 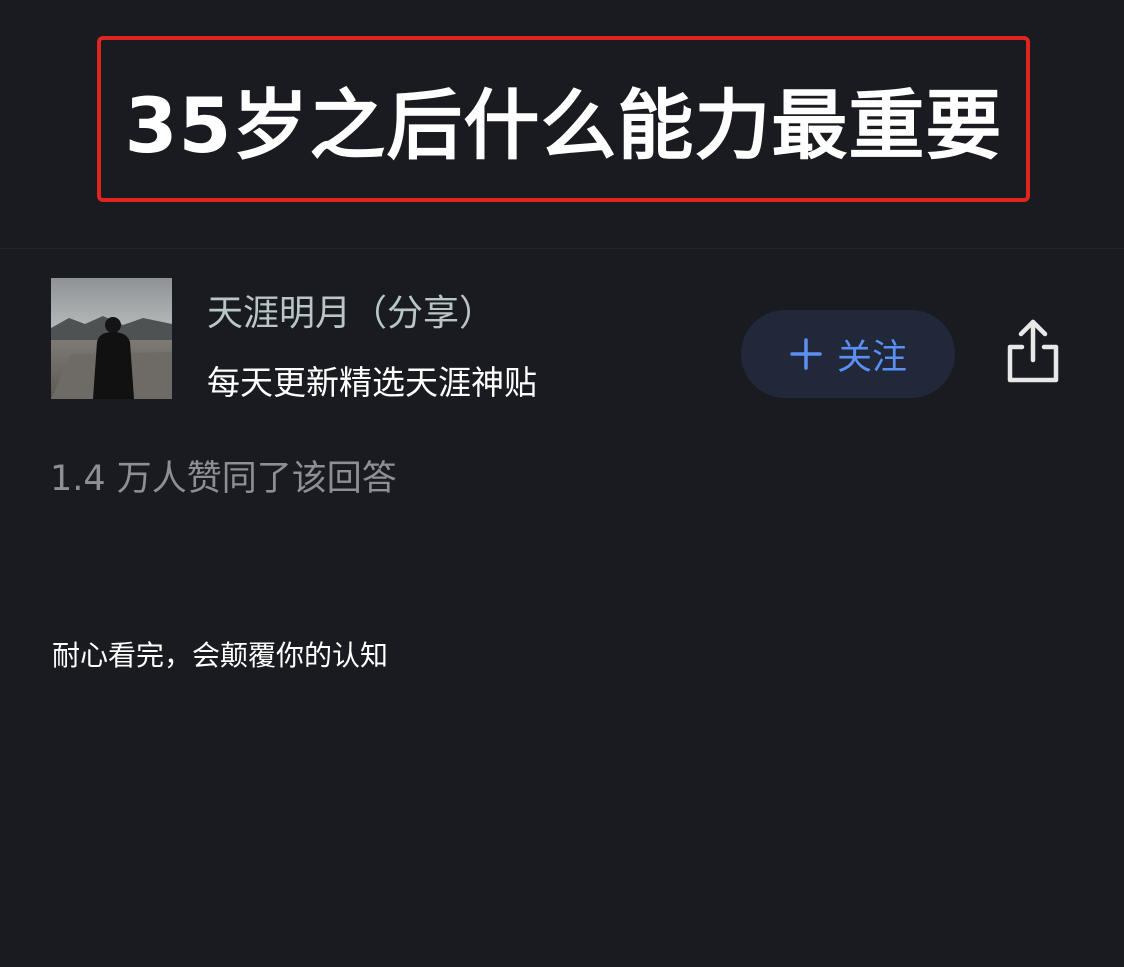 What do you see at coordinates (806, 354) in the screenshot?
I see `plus-icon` at bounding box center [806, 354].